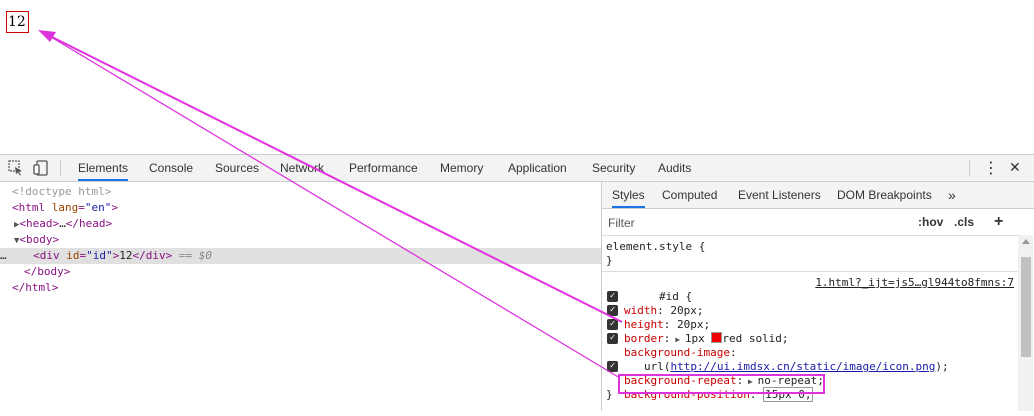 This screenshot has width=1034, height=416. Describe the element at coordinates (237, 168) in the screenshot. I see `tab-sources: Sources` at that location.